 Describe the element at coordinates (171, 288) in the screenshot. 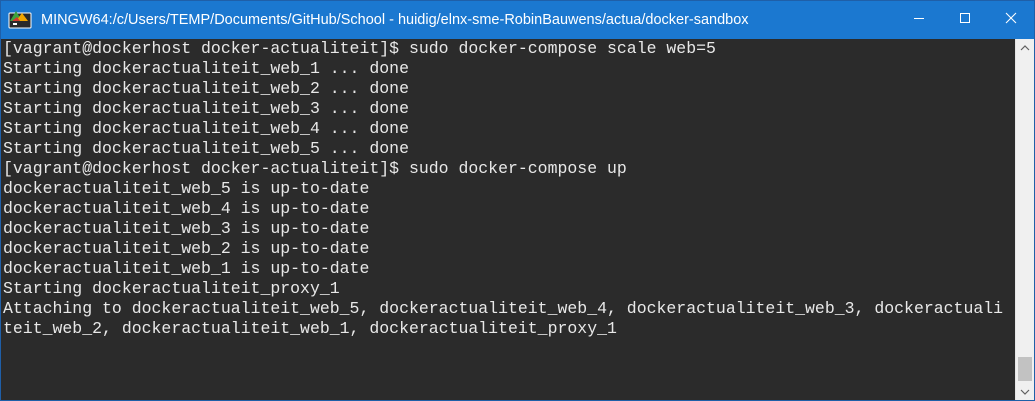

I see `console-line: Starting dockeractualiteit_proxy_1` at that location.